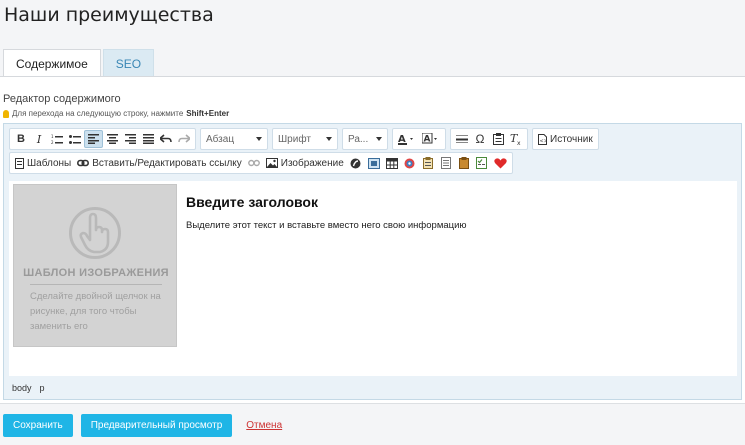  Describe the element at coordinates (39, 139) in the screenshot. I see `italic-button: I` at that location.